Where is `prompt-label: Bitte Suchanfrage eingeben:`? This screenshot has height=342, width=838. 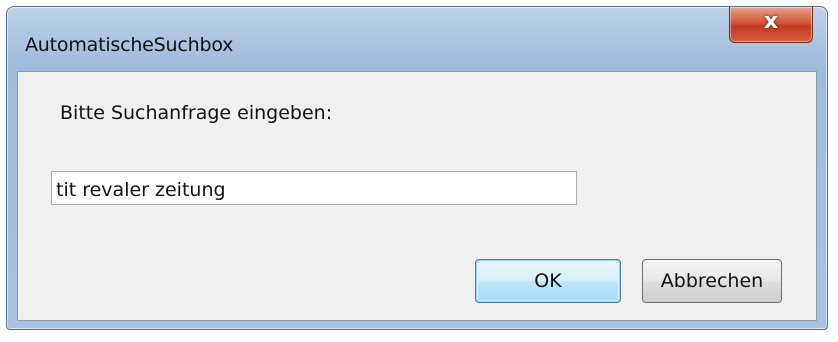 prompt-label: Bitte Suchanfrage eingeben: is located at coordinates (196, 113).